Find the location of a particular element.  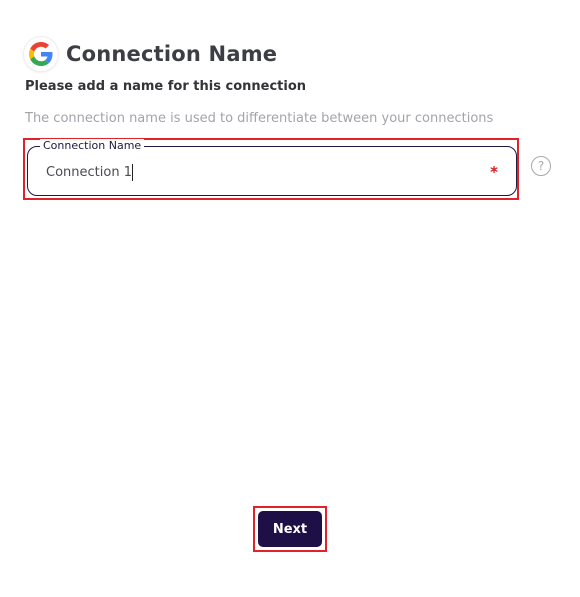

google-logo-icon is located at coordinates (41, 54).